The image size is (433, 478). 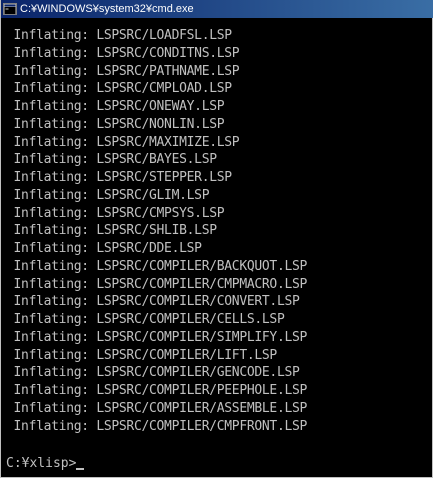 I want to click on console-line: Inflating: LSPSRC/COMPILER/GENCODE.LSP, so click(x=153, y=373).